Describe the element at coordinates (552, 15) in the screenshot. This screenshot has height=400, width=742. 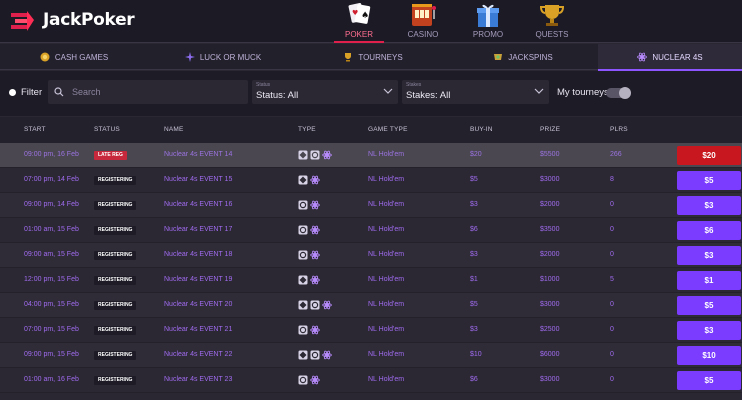
I see `trophy-icon` at that location.